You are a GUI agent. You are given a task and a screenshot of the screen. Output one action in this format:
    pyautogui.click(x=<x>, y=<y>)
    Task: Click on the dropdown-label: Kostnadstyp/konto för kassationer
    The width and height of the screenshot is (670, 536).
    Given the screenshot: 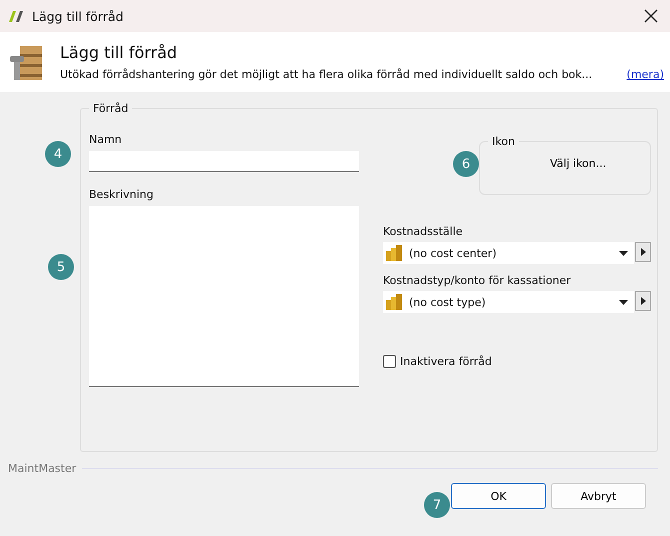 What is the action you would take?
    pyautogui.click(x=477, y=280)
    